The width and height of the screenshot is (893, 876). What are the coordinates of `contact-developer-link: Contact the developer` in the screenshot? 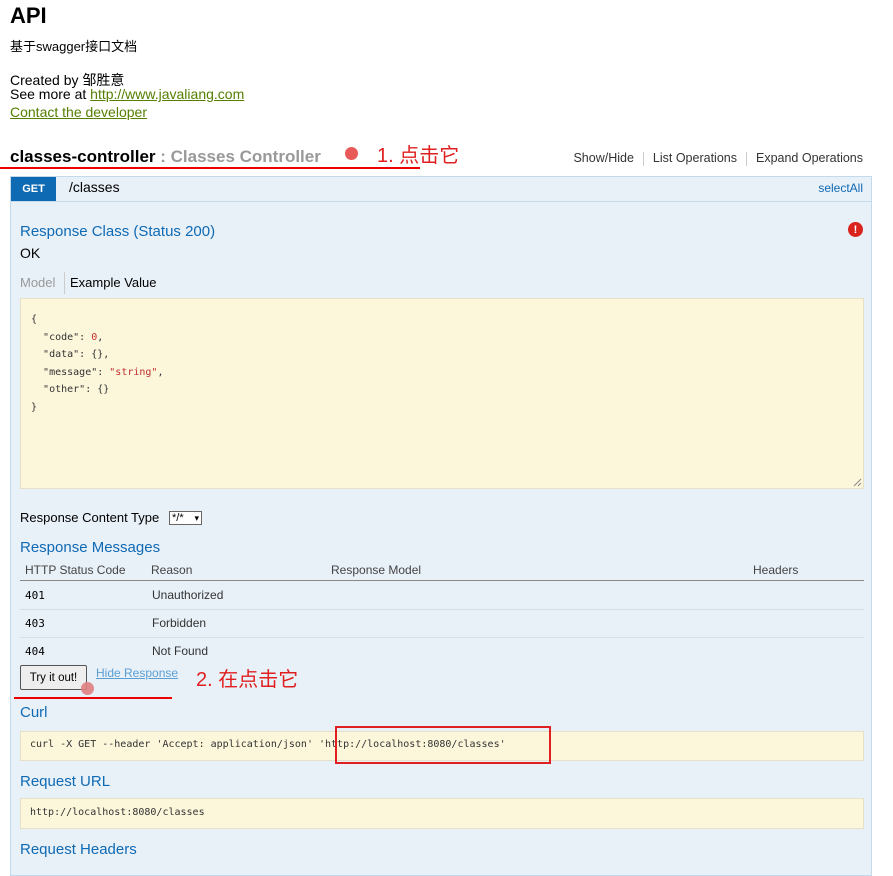 It's located at (78, 112).